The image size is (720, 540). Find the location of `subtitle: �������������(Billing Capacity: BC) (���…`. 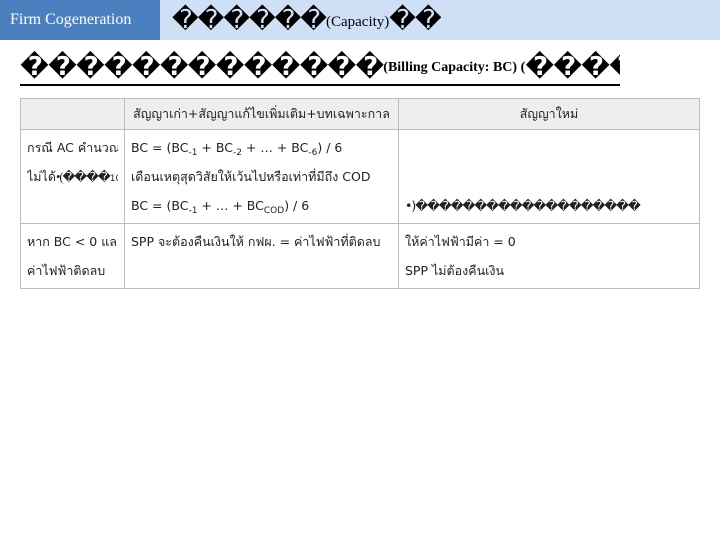

subtitle: �������������(Billing Capacity: BC) (���… is located at coordinates (320, 68).